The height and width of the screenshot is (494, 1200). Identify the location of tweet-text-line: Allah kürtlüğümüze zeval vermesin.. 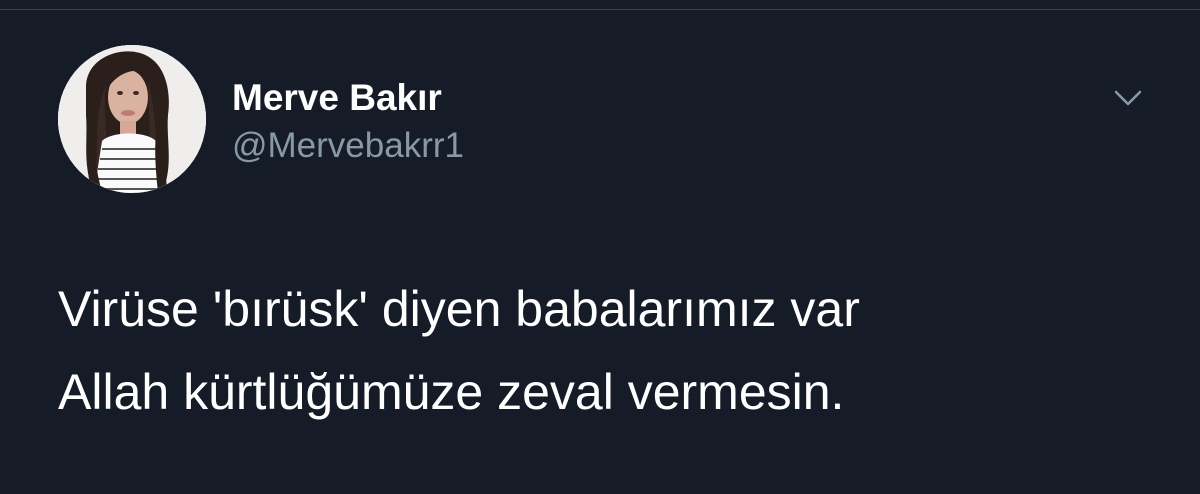
(451, 392).